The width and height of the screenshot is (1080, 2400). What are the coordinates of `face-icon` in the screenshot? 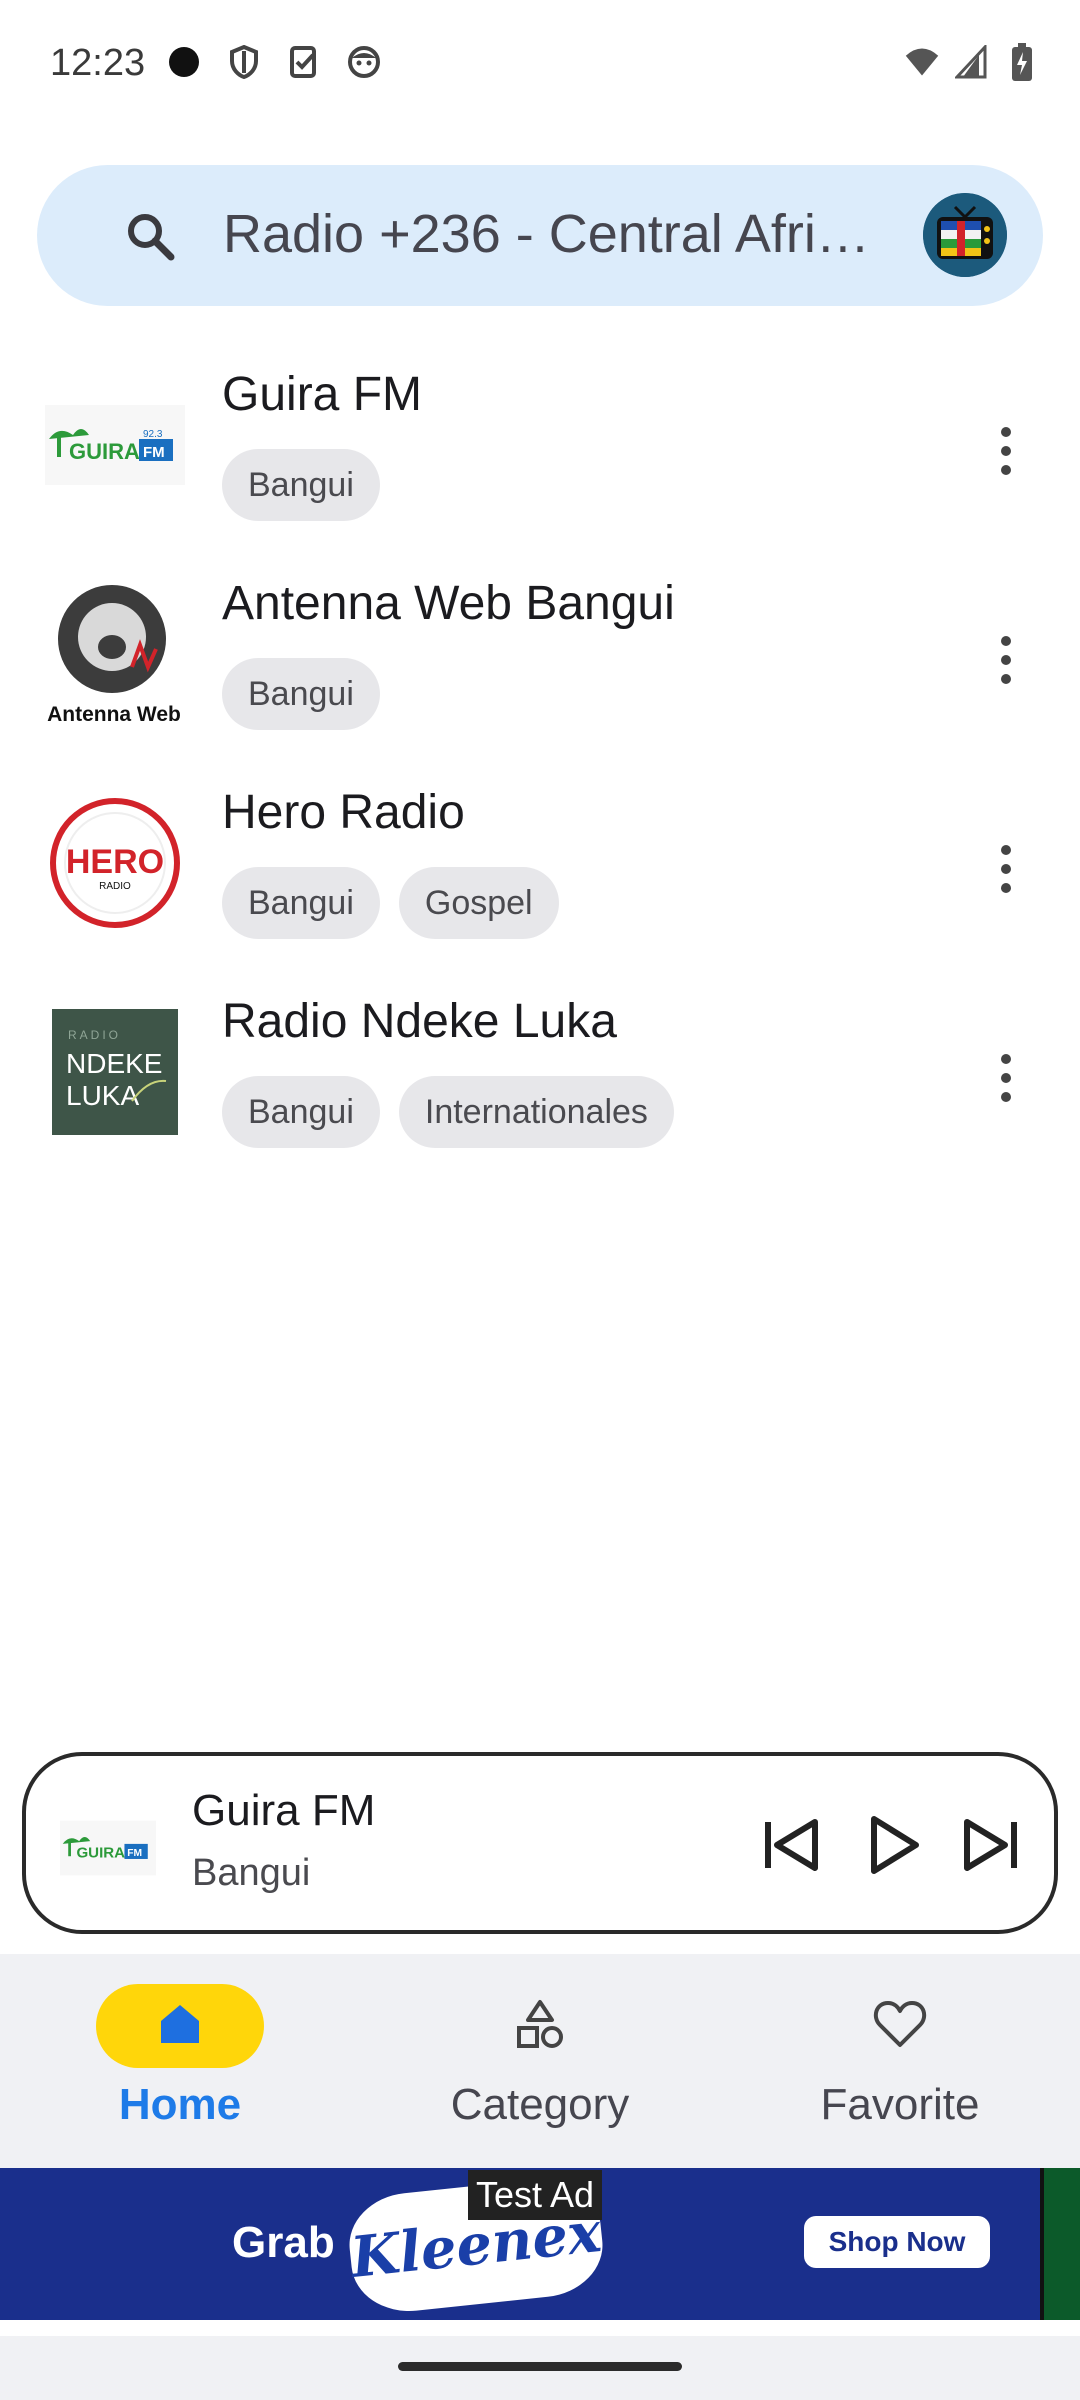 It's located at (364, 62).